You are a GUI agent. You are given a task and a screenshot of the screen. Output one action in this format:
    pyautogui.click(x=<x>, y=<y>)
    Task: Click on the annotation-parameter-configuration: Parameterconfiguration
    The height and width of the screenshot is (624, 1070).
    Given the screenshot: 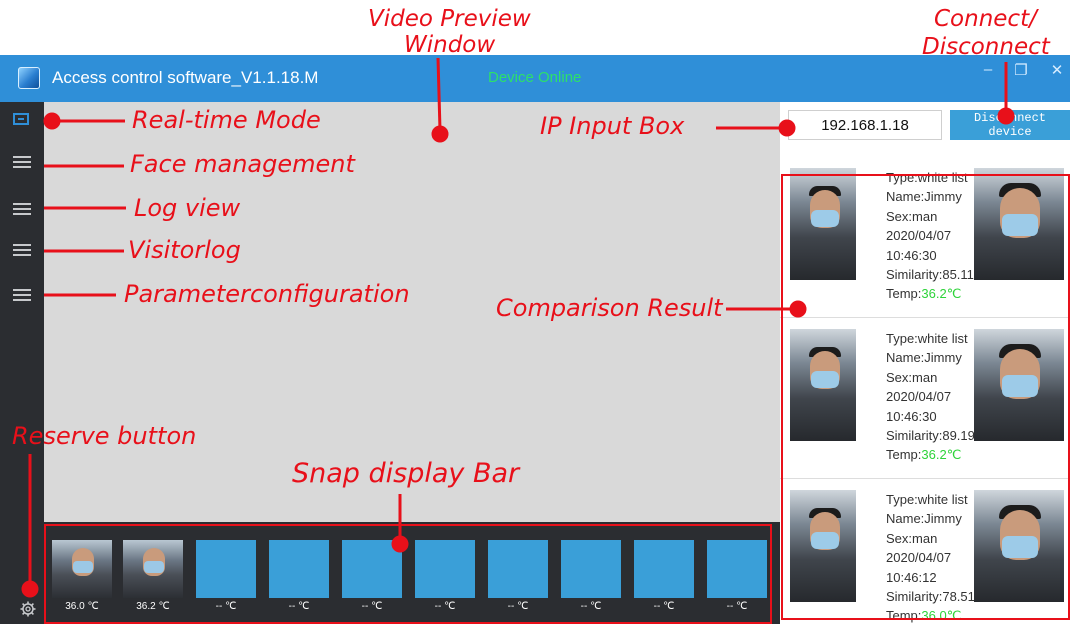 What is the action you would take?
    pyautogui.click(x=267, y=294)
    